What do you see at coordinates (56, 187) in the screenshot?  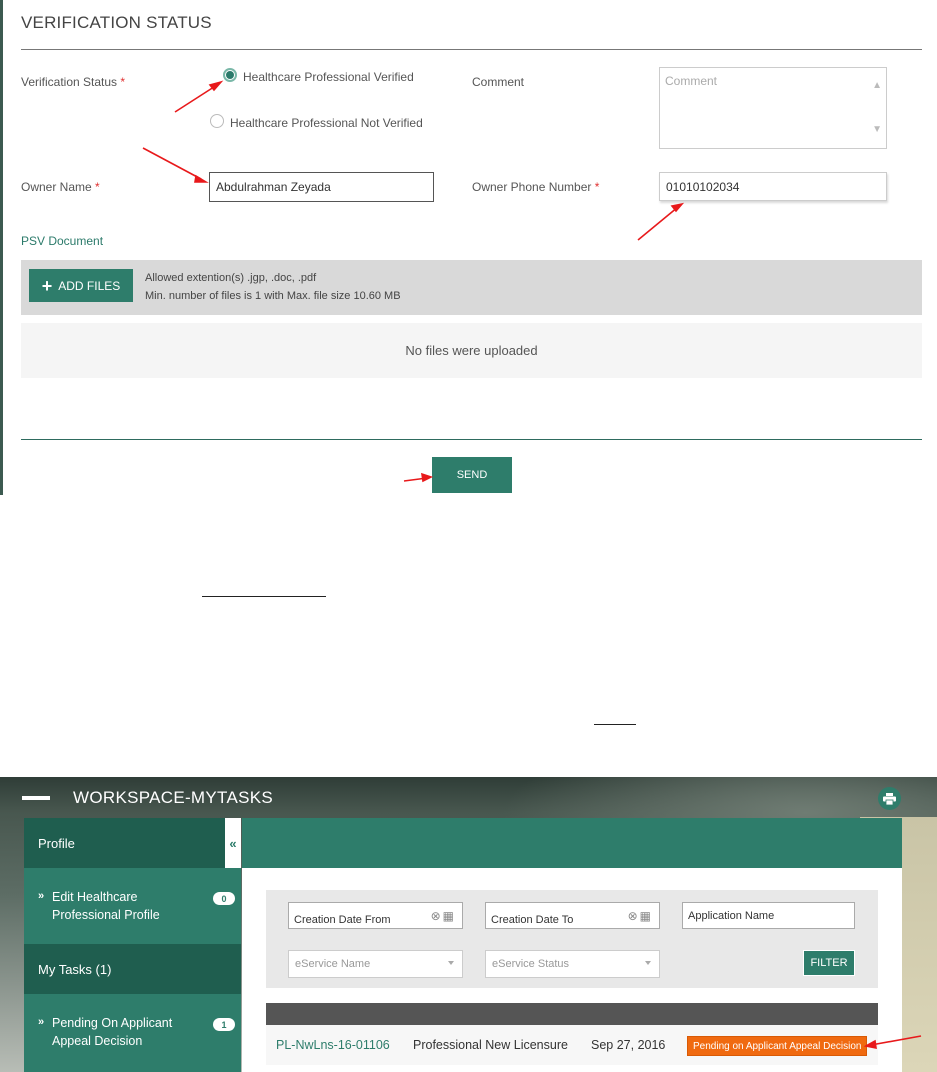 I see `owner-name-text: Owner Name` at bounding box center [56, 187].